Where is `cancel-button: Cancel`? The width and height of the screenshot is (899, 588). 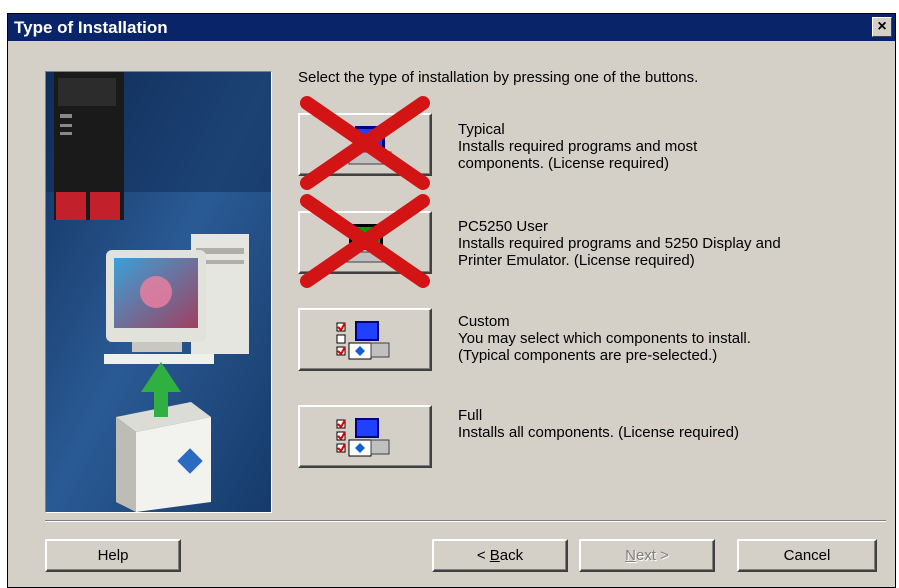
cancel-button: Cancel is located at coordinates (807, 555).